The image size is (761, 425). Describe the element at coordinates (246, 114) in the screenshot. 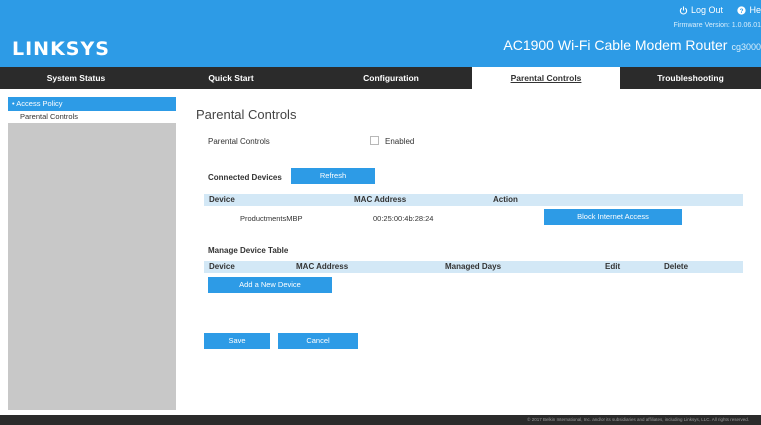

I see `page-title: Parental Controls` at that location.